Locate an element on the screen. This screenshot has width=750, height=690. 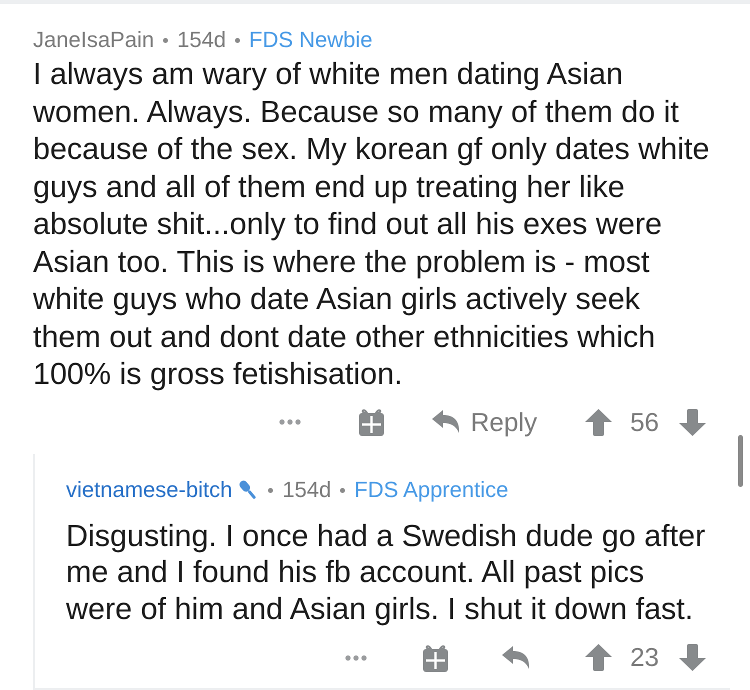
reply-button: Reply is located at coordinates (485, 422).